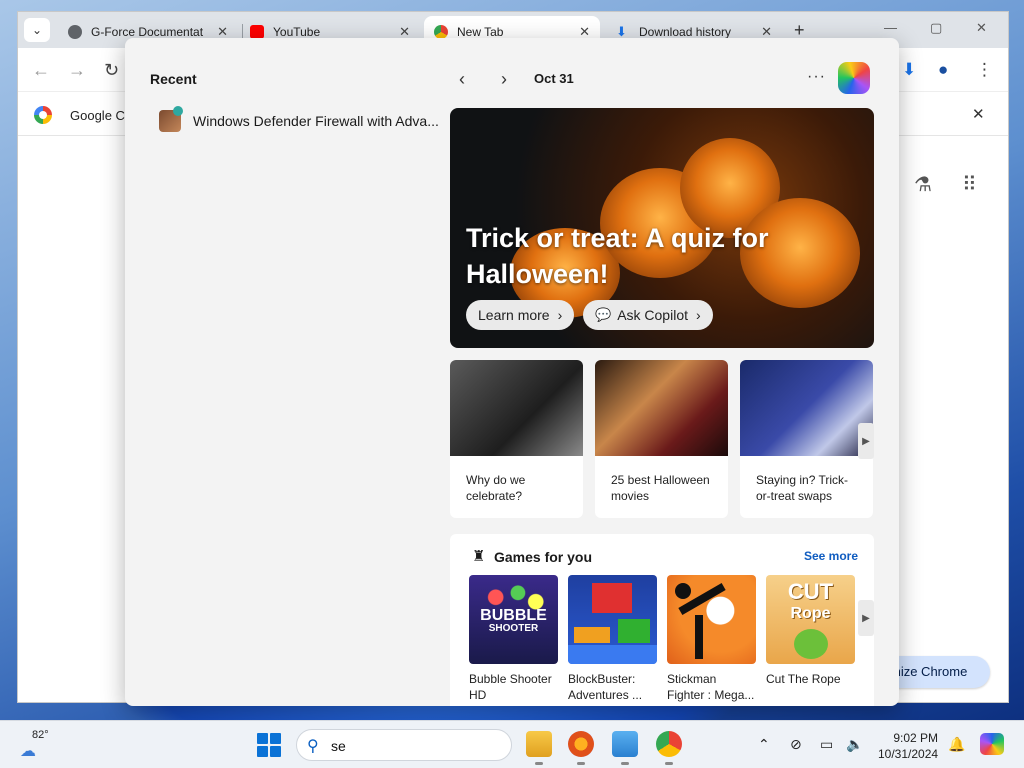 Image resolution: width=1024 pixels, height=768 pixels. I want to click on feed-date: Oct 31, so click(554, 78).